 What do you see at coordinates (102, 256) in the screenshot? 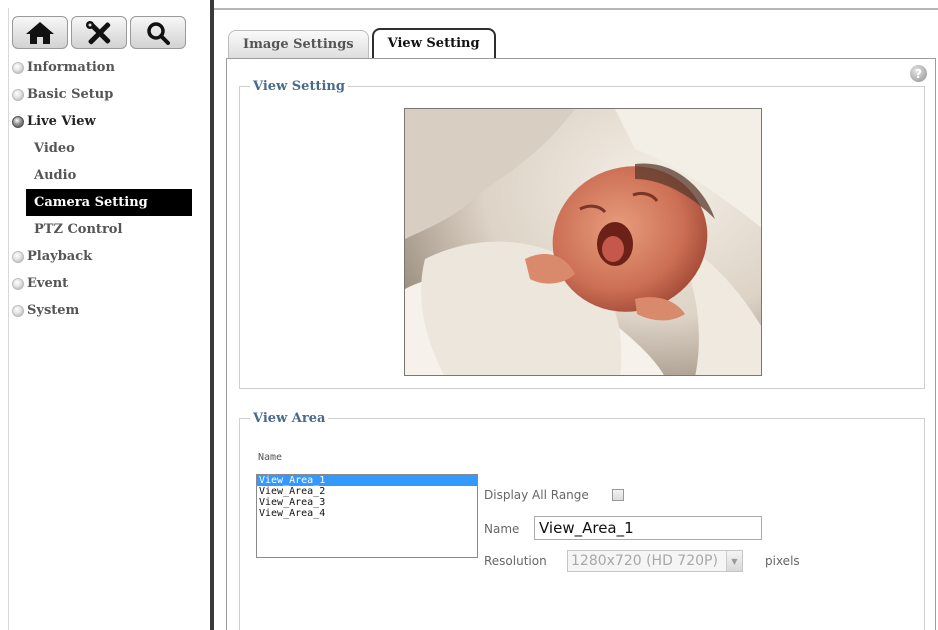
I see `sidebar-item-playback: Playback` at bounding box center [102, 256].